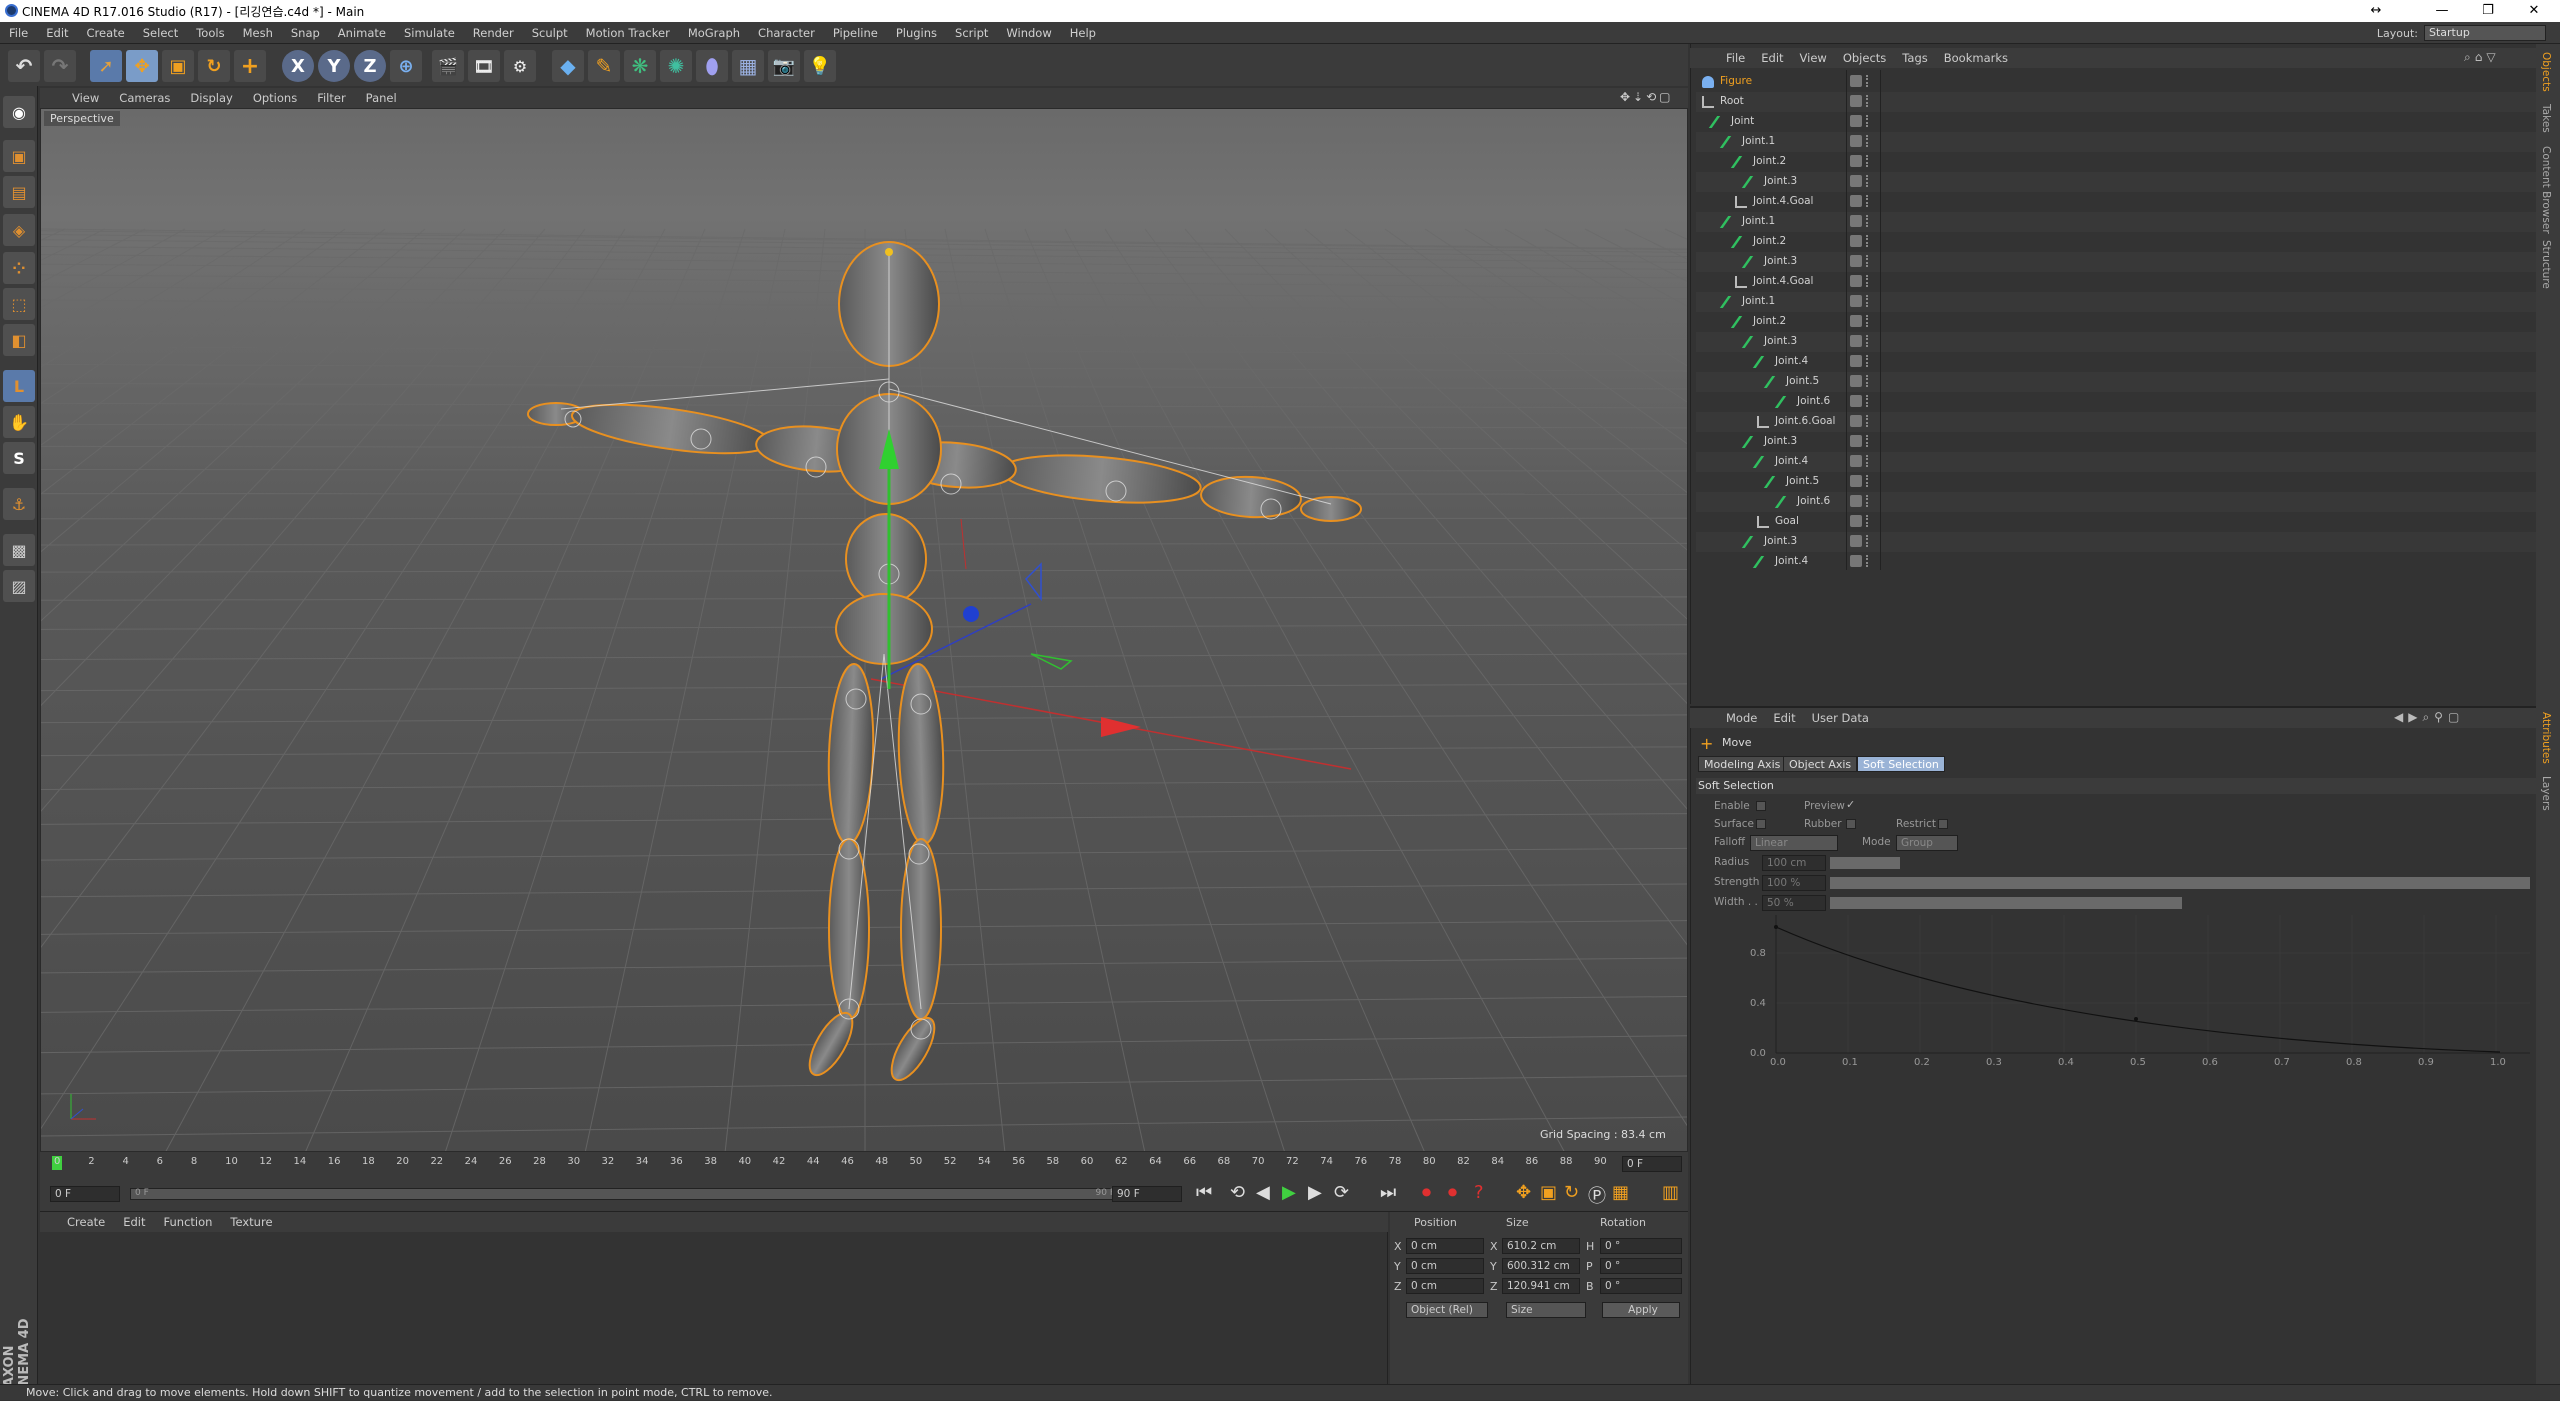  I want to click on workplane-mode-icon: ◈, so click(19, 230).